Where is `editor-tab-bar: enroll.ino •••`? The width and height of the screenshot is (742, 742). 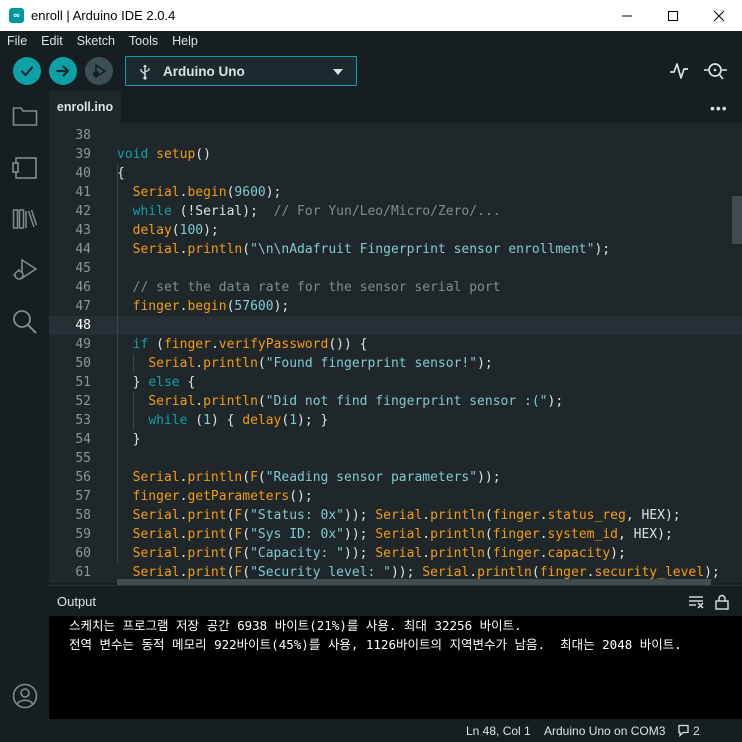
editor-tab-bar: enroll.ino ••• is located at coordinates (395, 107).